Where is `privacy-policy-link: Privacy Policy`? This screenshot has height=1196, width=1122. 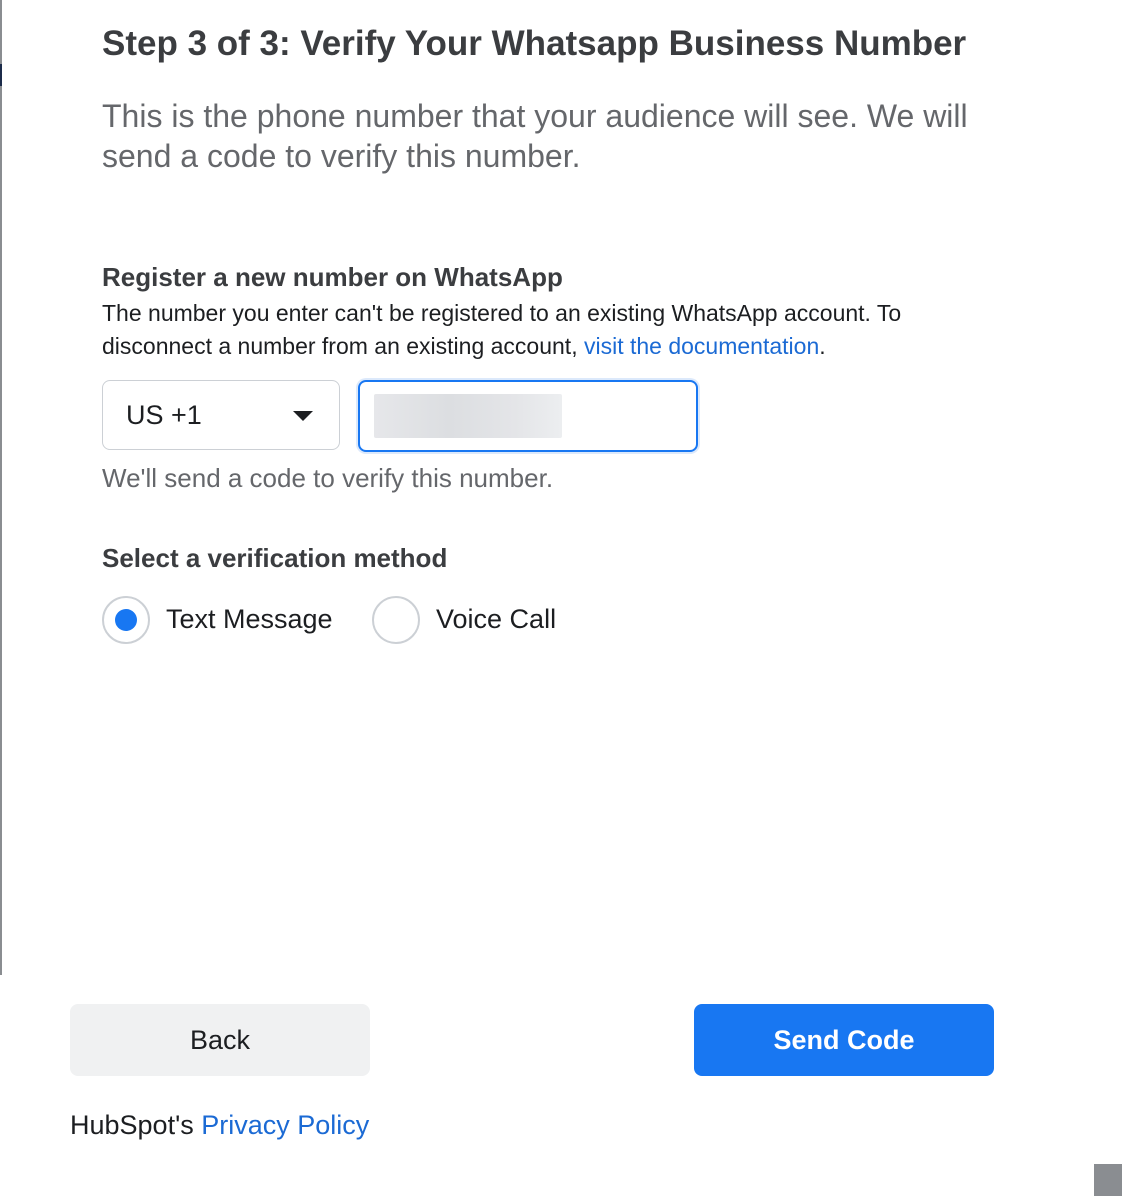 privacy-policy-link: Privacy Policy is located at coordinates (285, 1125).